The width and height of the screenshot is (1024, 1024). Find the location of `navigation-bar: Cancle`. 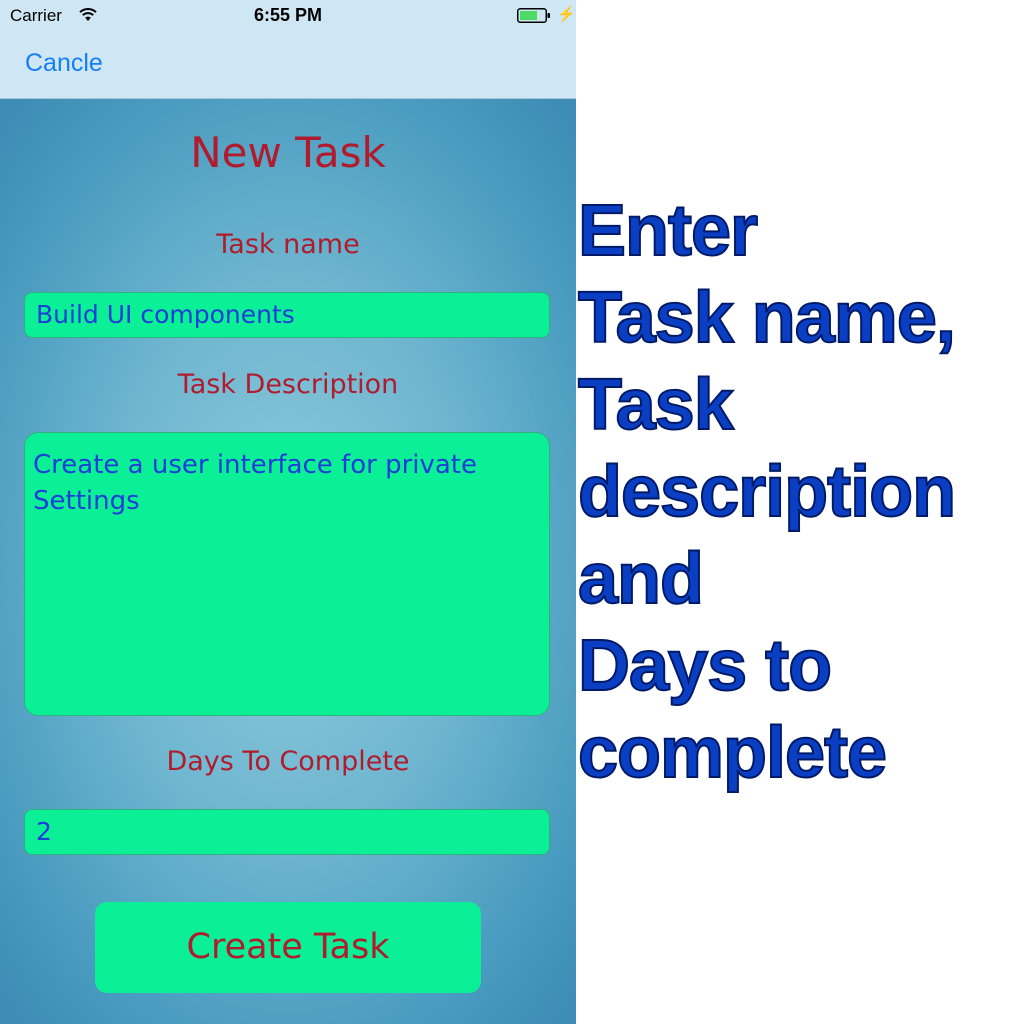

navigation-bar: Cancle is located at coordinates (288, 65).